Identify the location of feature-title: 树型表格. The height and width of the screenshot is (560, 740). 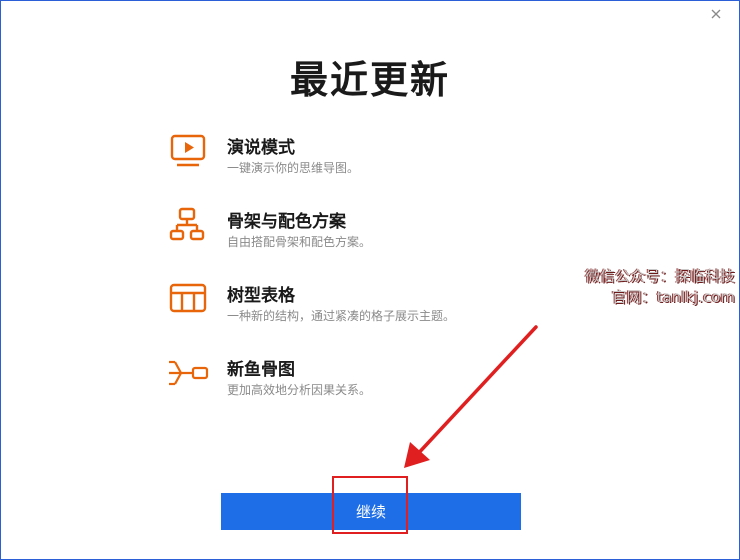
(261, 296).